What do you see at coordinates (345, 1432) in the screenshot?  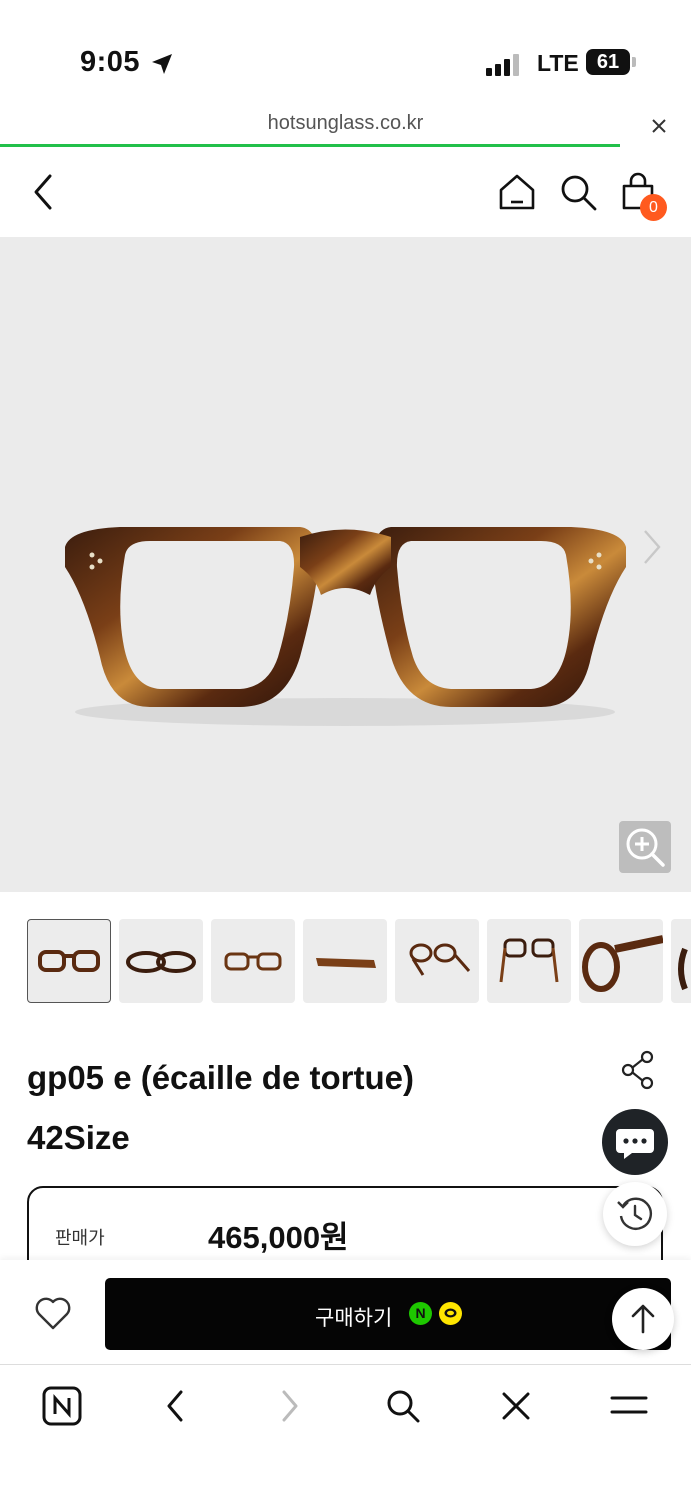 I see `browser-toolbar` at bounding box center [345, 1432].